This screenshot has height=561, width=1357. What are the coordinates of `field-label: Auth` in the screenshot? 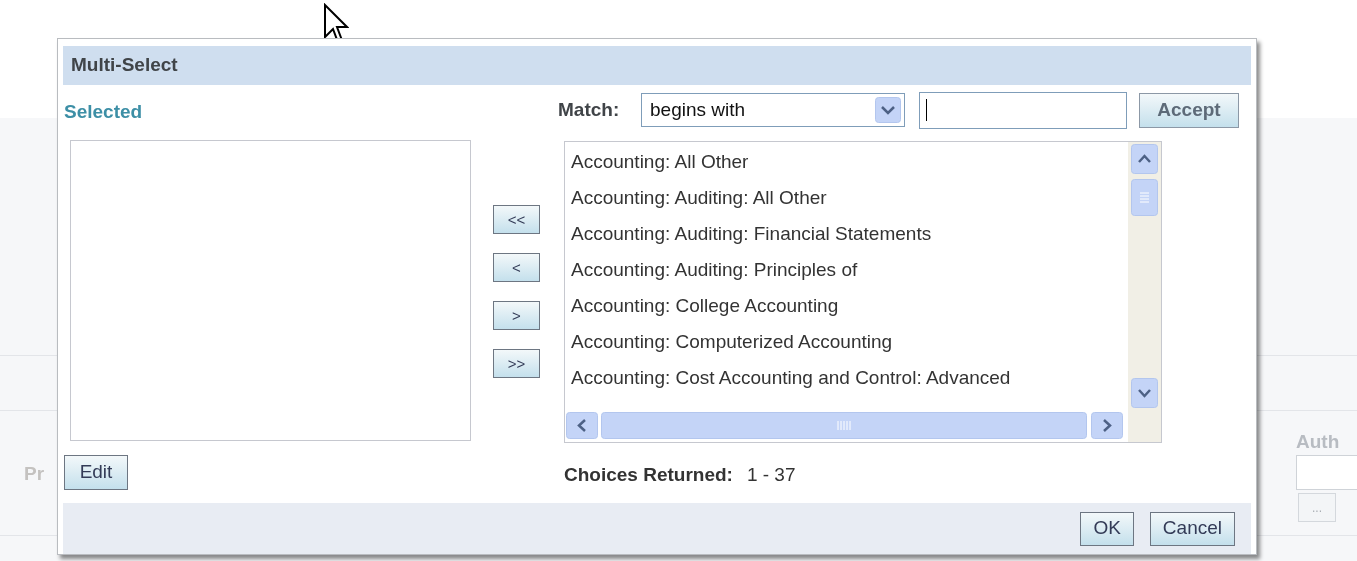 It's located at (1318, 442).